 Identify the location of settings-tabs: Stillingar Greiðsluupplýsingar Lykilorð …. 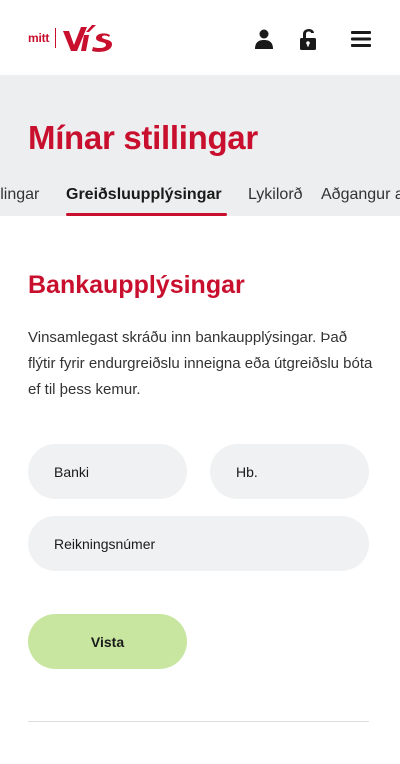
(200, 199).